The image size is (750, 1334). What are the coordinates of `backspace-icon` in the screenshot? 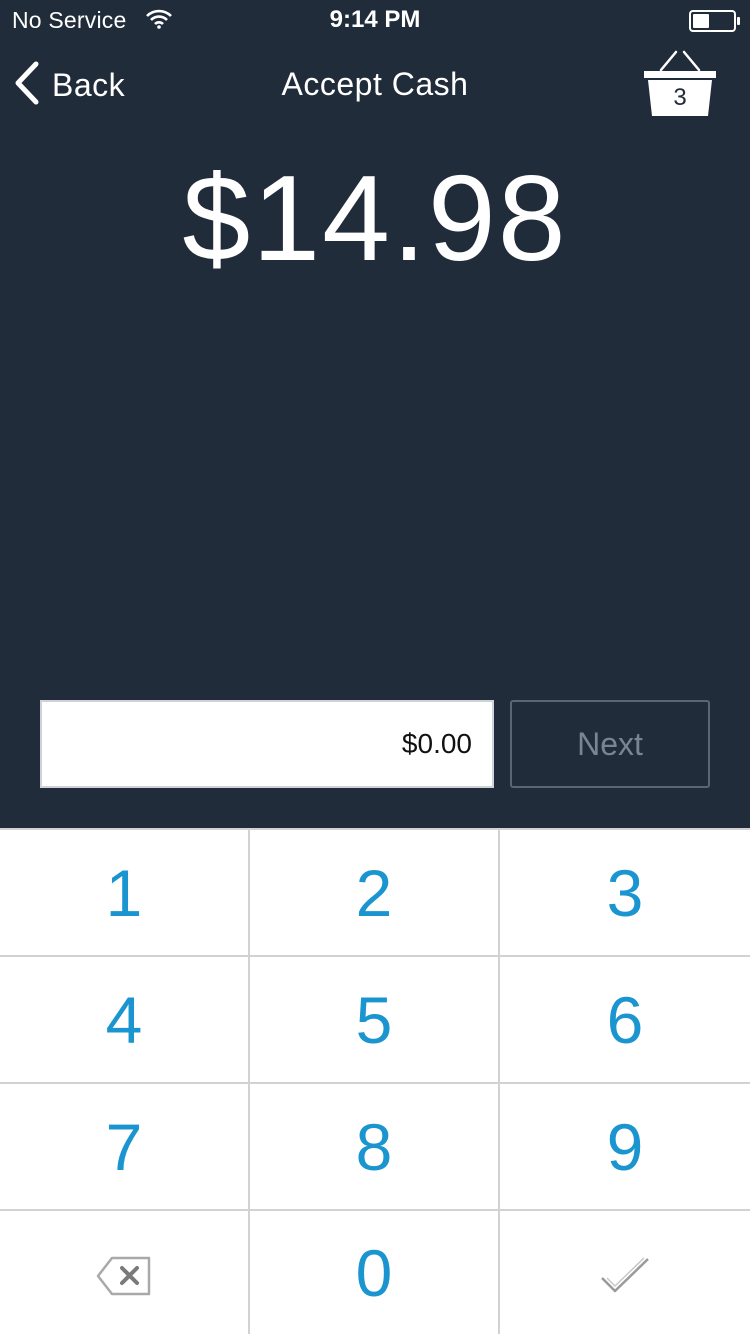 It's located at (124, 1273).